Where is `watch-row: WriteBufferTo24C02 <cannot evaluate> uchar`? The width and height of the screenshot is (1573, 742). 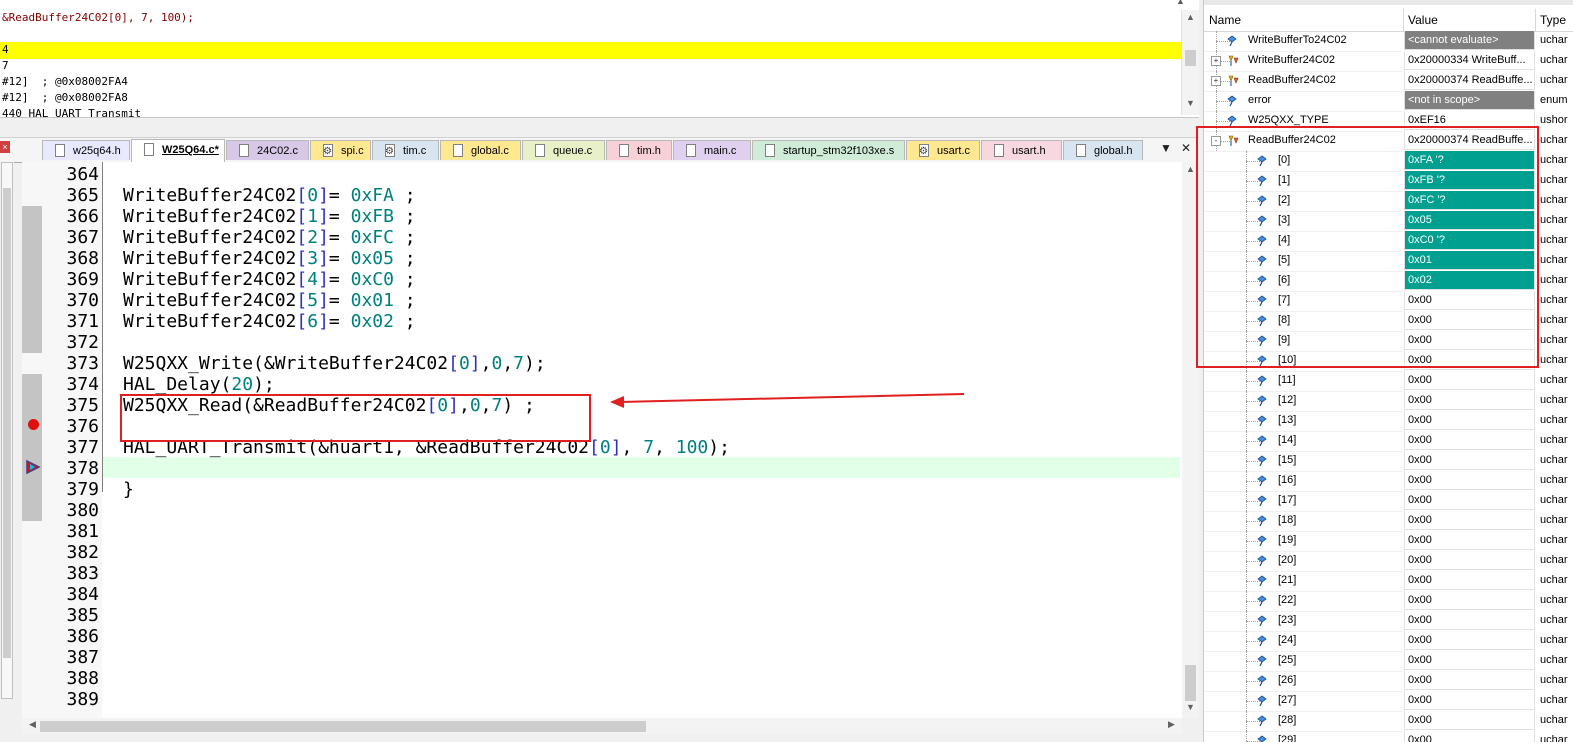
watch-row: WriteBufferTo24C02 <cannot evaluate> uchar is located at coordinates (1388, 41).